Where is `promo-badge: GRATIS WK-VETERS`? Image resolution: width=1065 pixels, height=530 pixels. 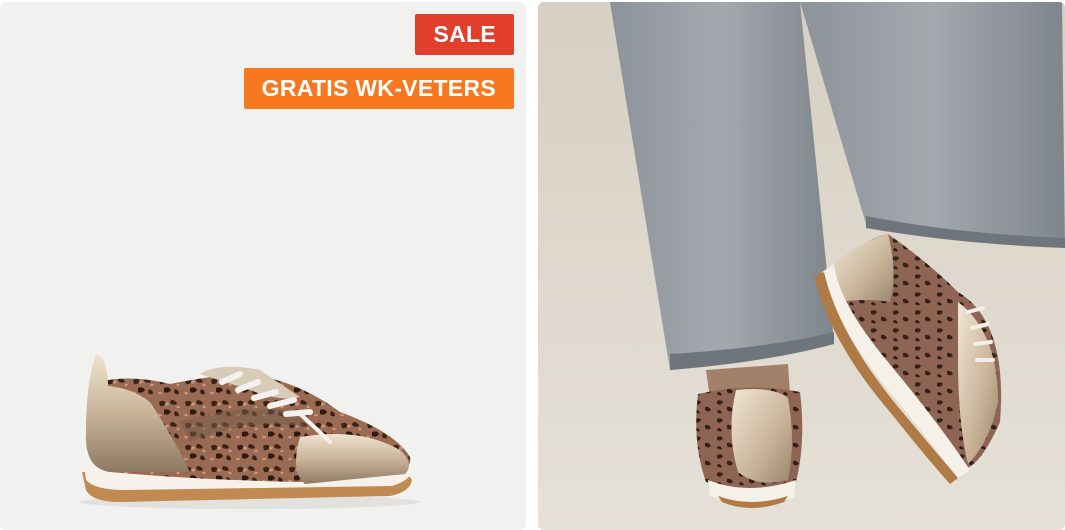 promo-badge: GRATIS WK-VETERS is located at coordinates (378, 88).